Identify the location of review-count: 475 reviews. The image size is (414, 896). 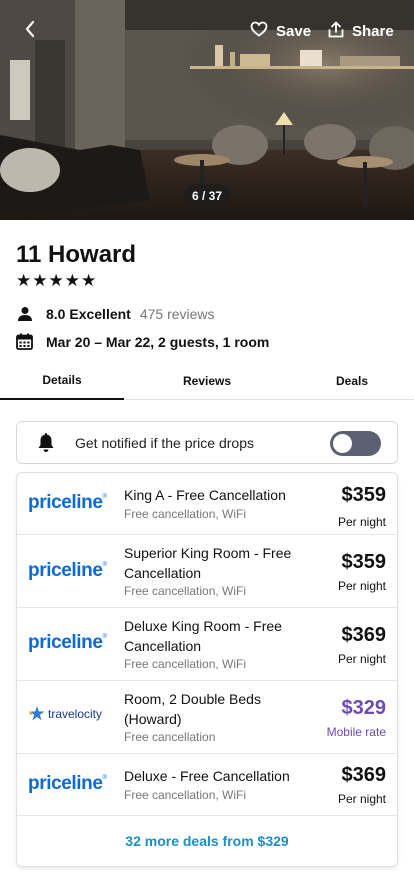
(177, 314).